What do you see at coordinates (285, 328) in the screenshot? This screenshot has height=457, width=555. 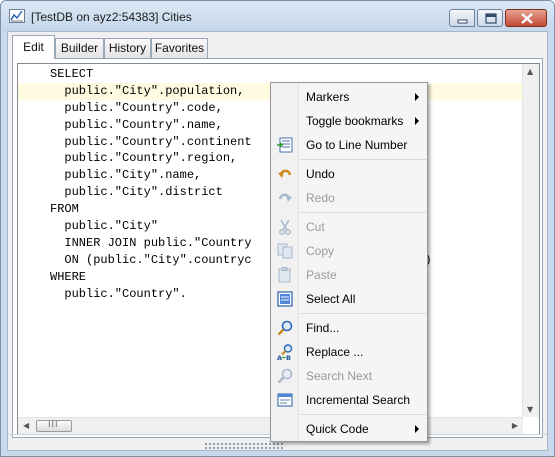 I see `find-icon` at bounding box center [285, 328].